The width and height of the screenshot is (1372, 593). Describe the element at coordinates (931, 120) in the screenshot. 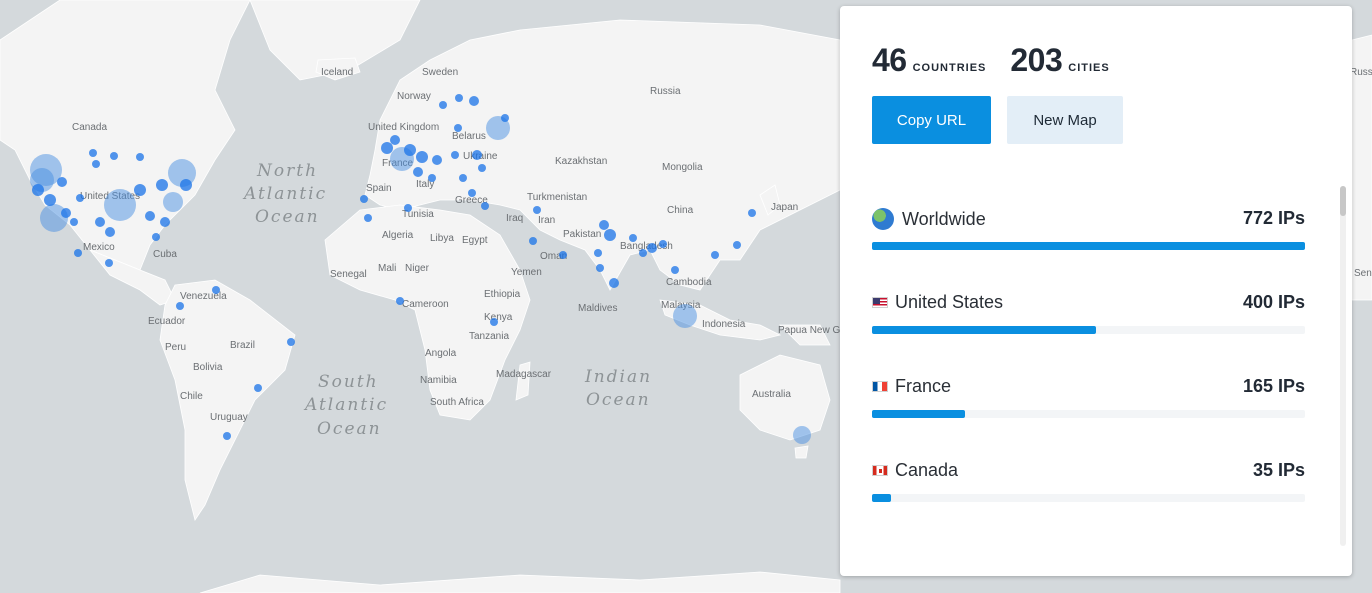

I see `copy-url-button: Copy URL` at that location.